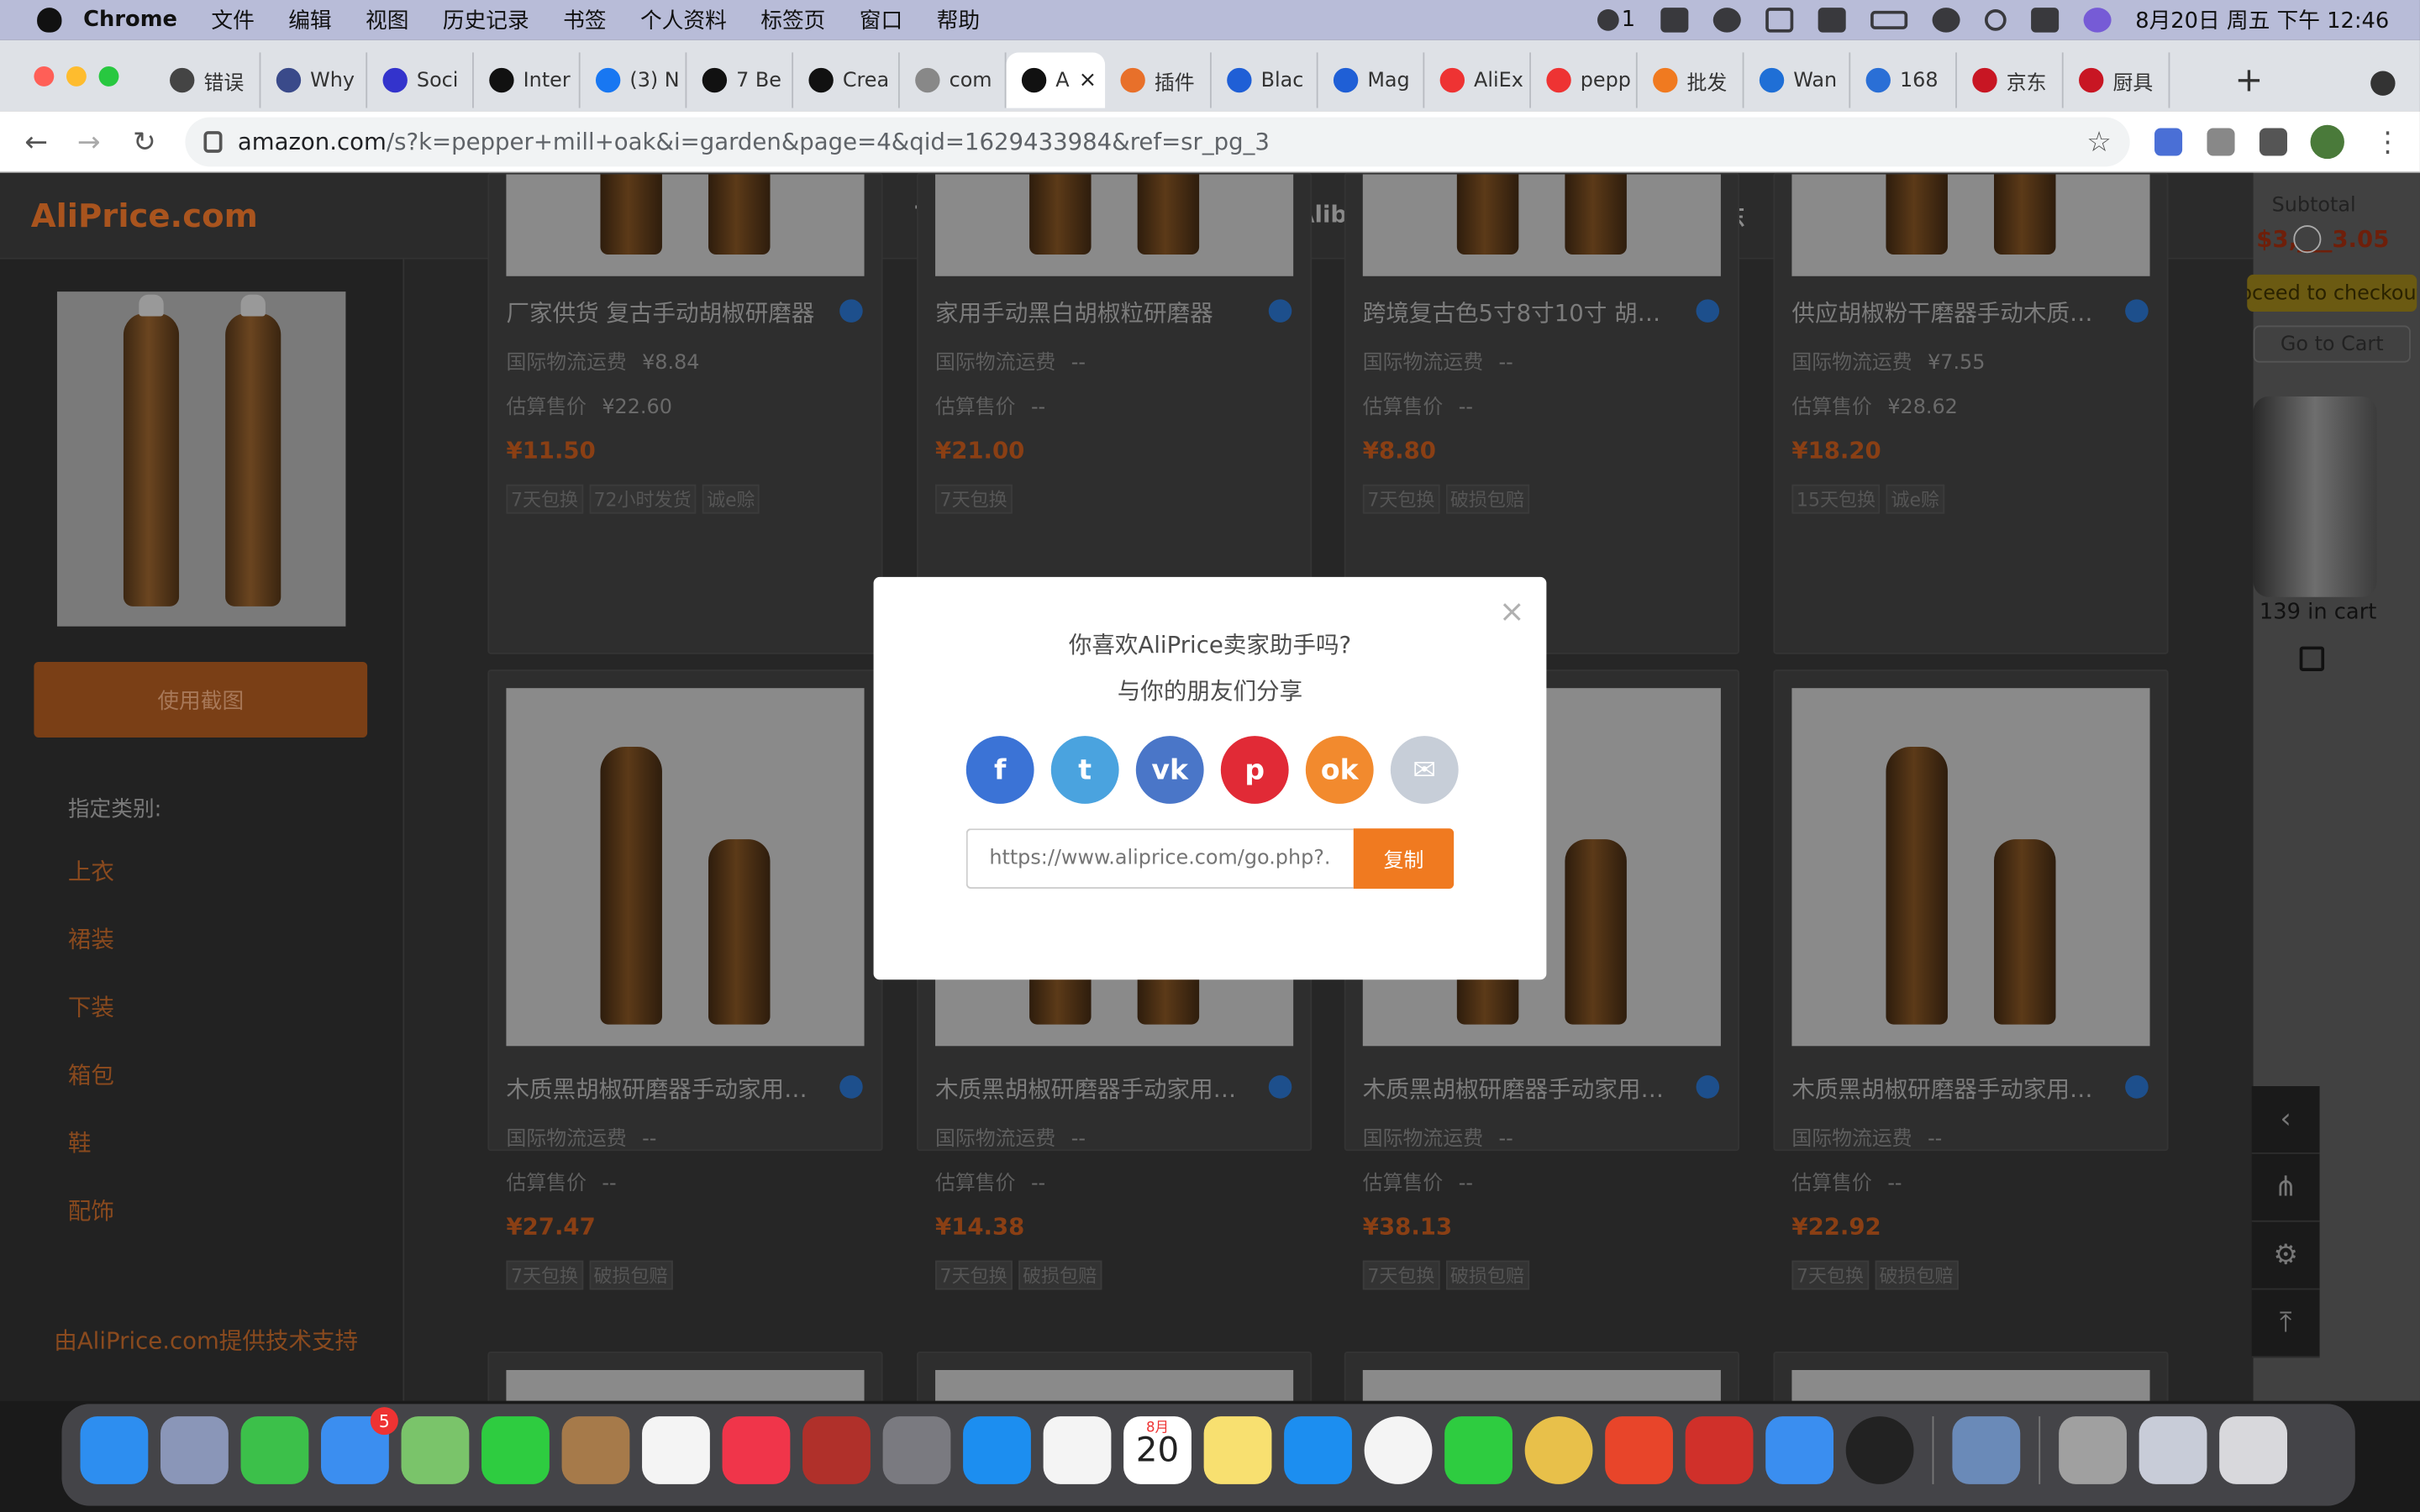  I want to click on category-item: 箱包, so click(91, 1092).